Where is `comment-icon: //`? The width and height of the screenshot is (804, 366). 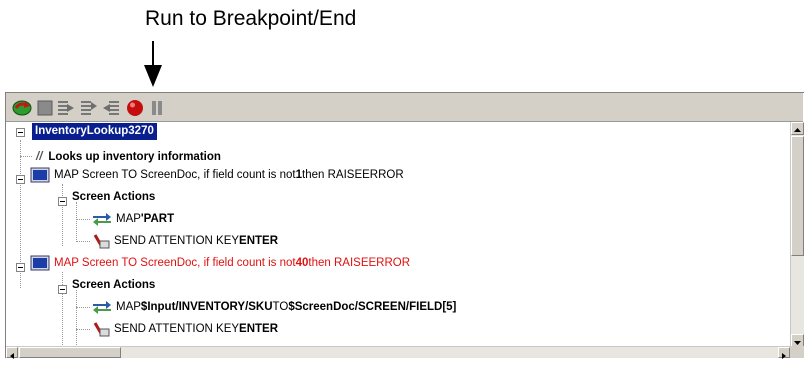 comment-icon: // is located at coordinates (39, 157).